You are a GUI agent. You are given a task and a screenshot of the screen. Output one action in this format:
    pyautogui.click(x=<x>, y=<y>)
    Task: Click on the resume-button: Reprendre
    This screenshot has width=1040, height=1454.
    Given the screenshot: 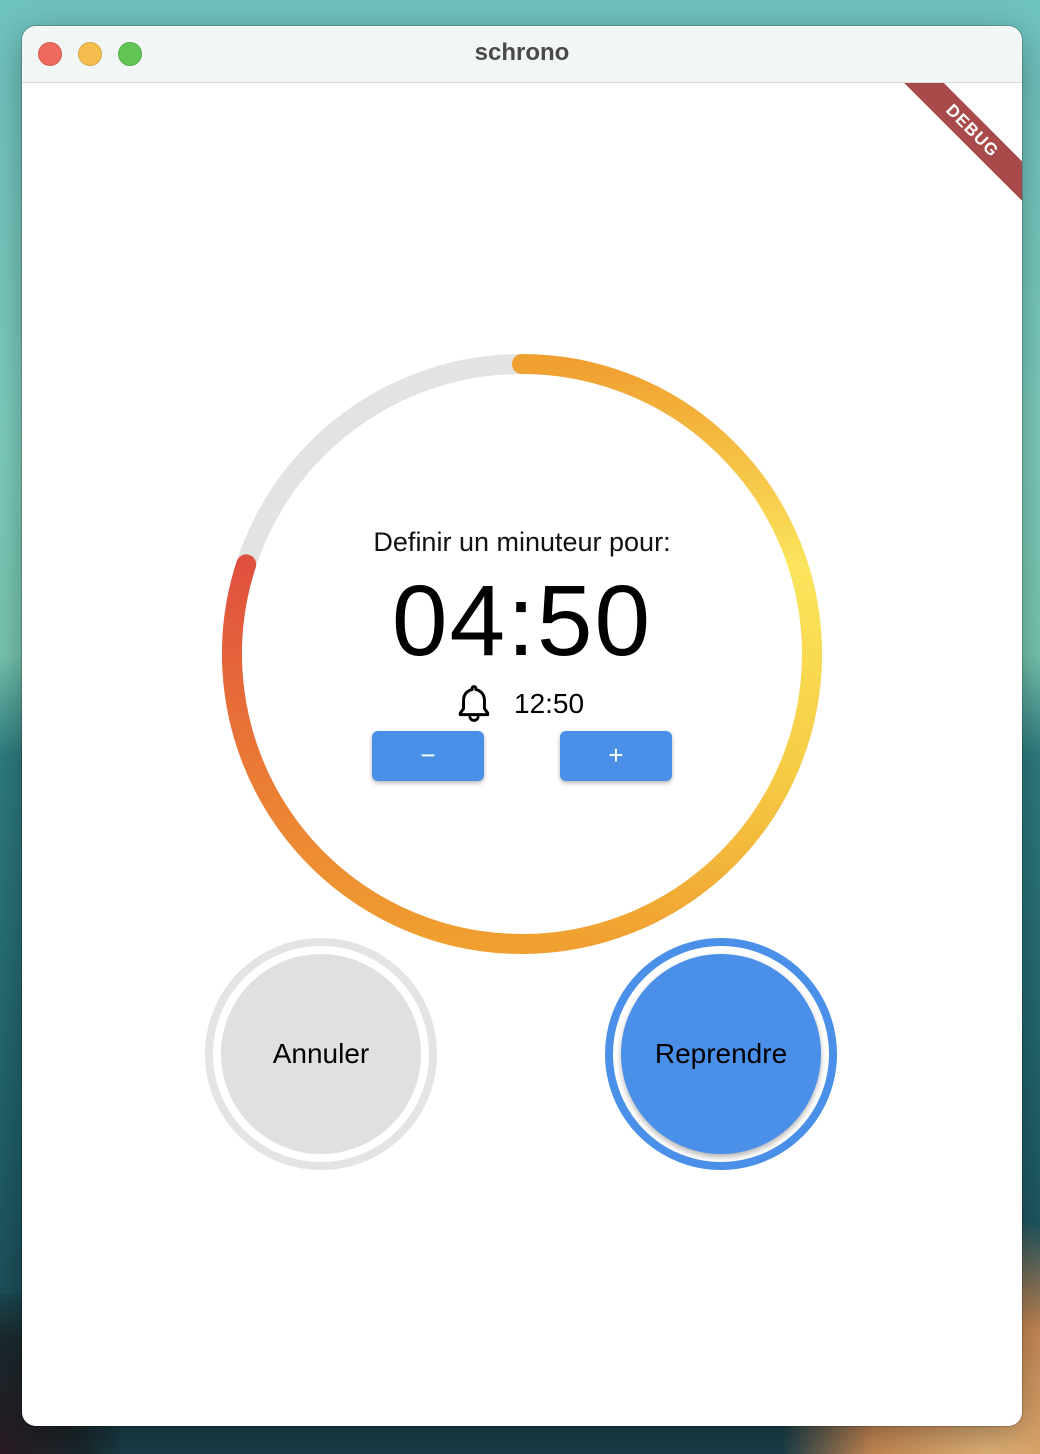 What is the action you would take?
    pyautogui.click(x=721, y=1054)
    